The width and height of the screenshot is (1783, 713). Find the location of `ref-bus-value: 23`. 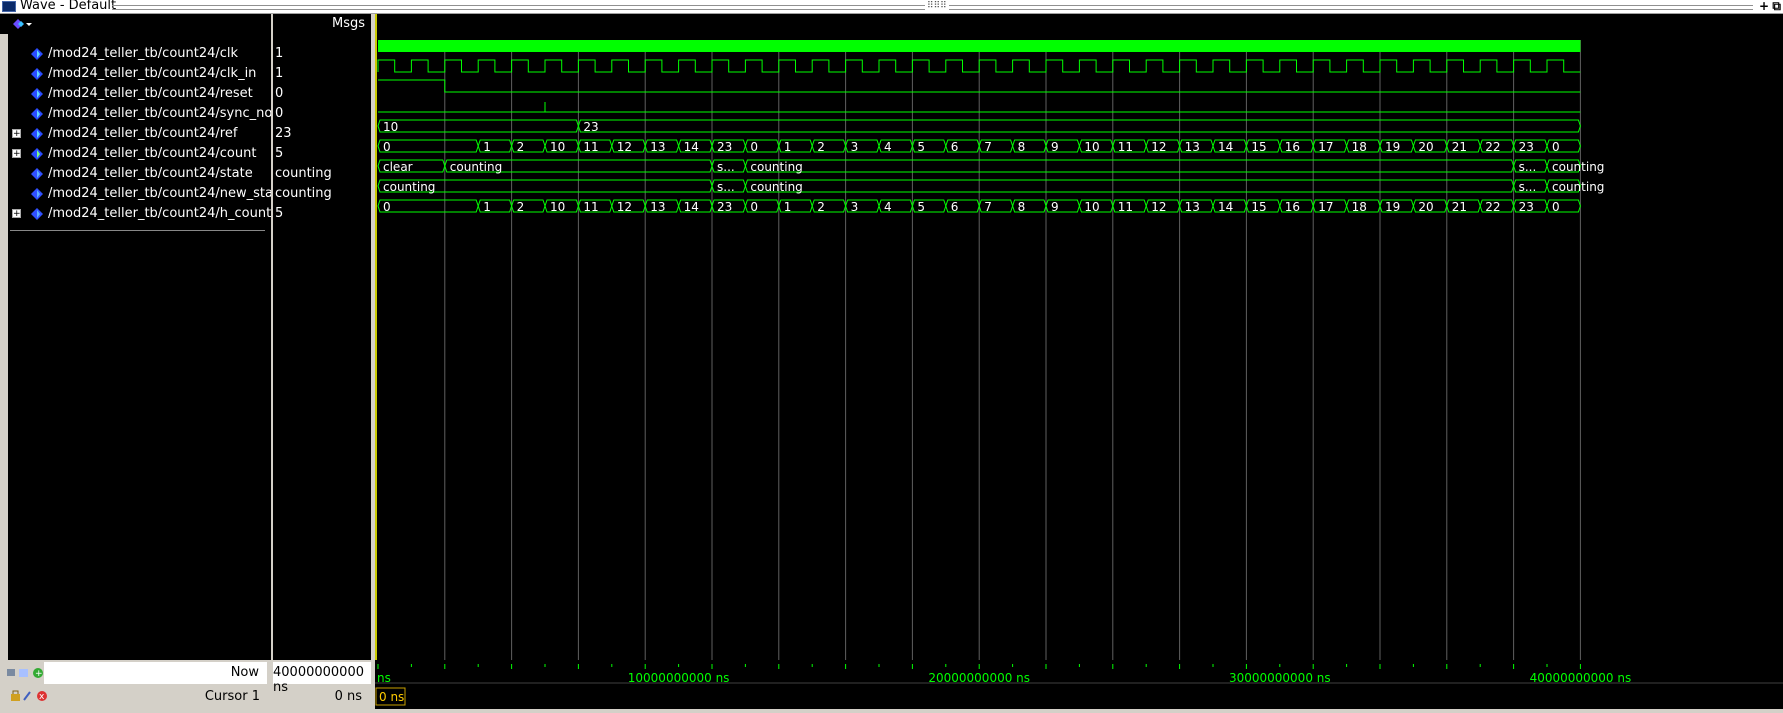

ref-bus-value: 23 is located at coordinates (590, 127).